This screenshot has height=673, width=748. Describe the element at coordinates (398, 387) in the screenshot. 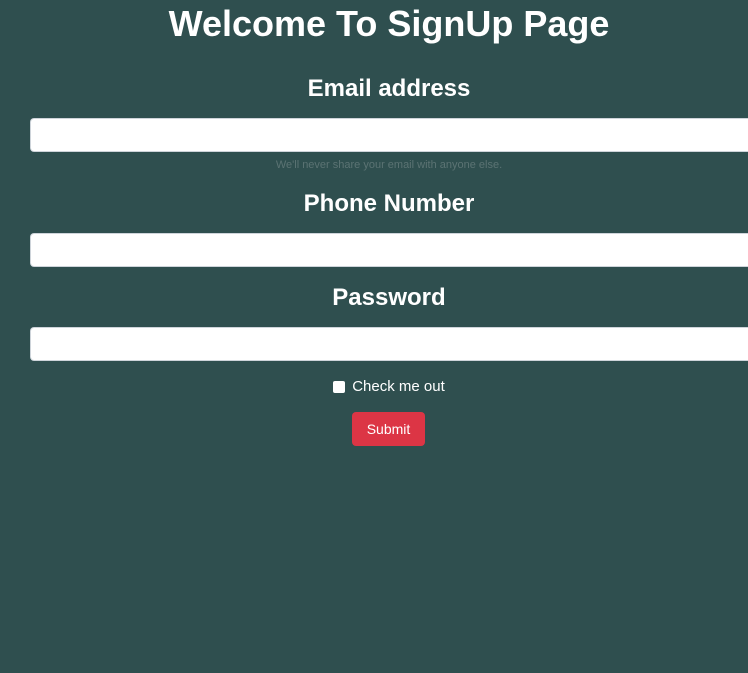

I see `check-me-out-label: Check me out` at that location.